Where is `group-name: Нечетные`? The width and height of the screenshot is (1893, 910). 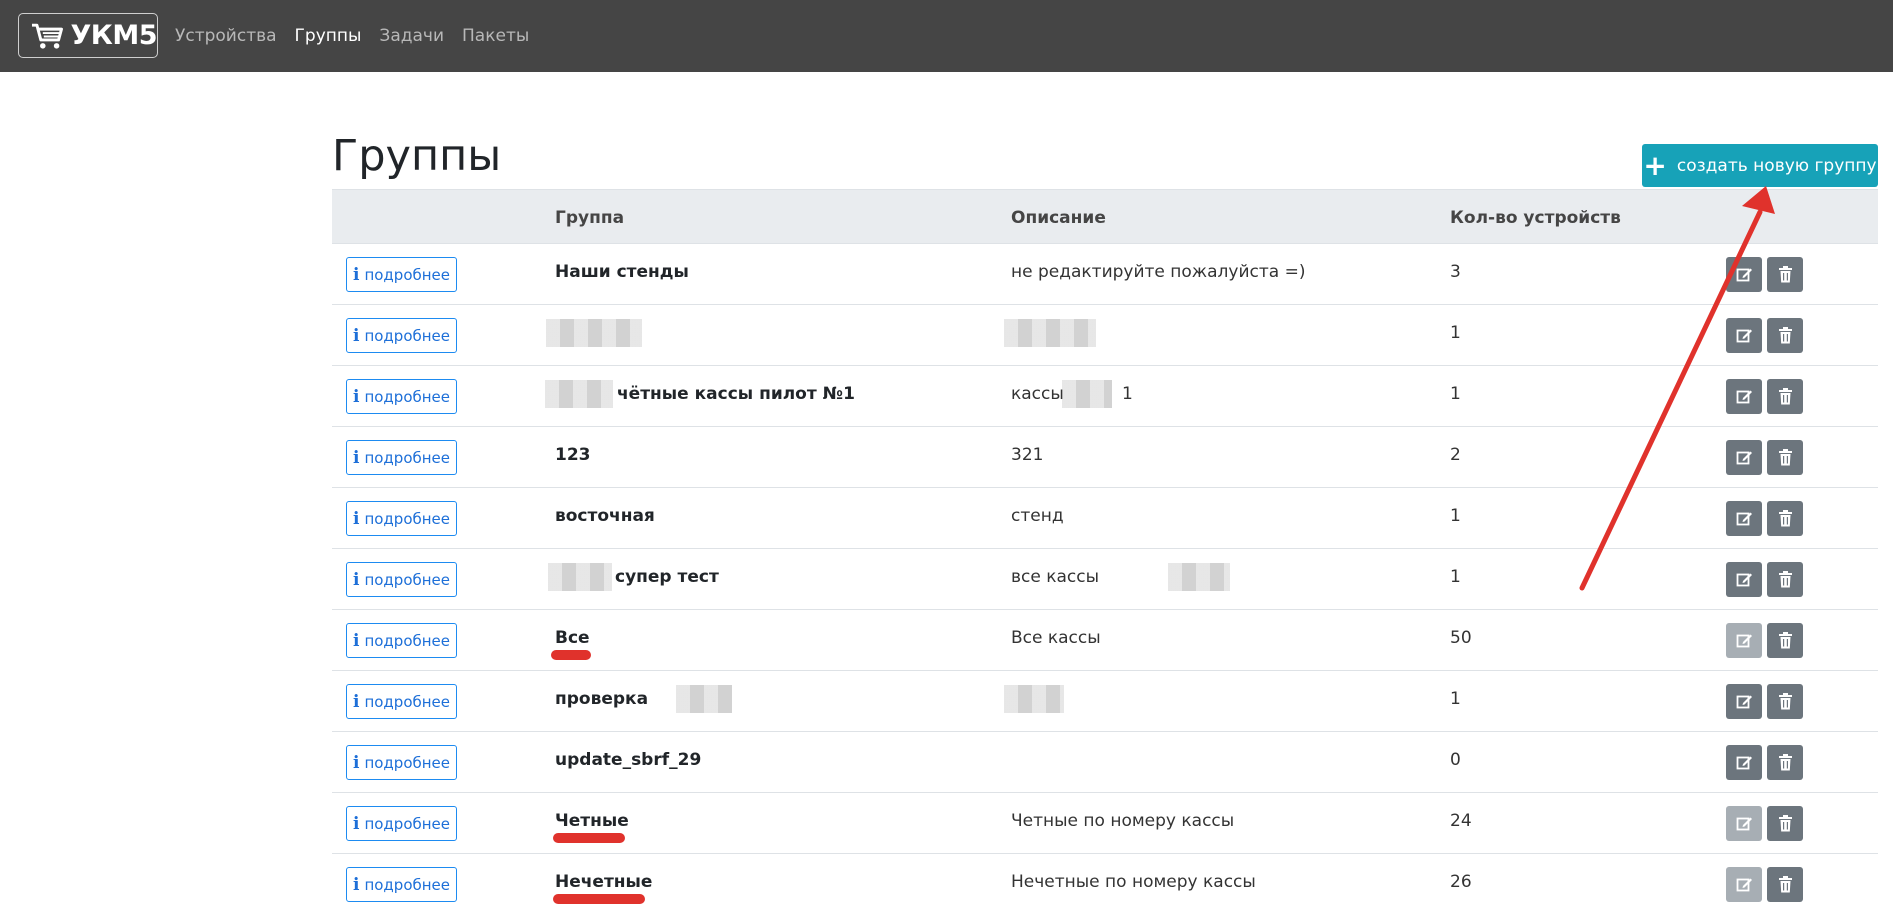 group-name: Нечетные is located at coordinates (604, 882).